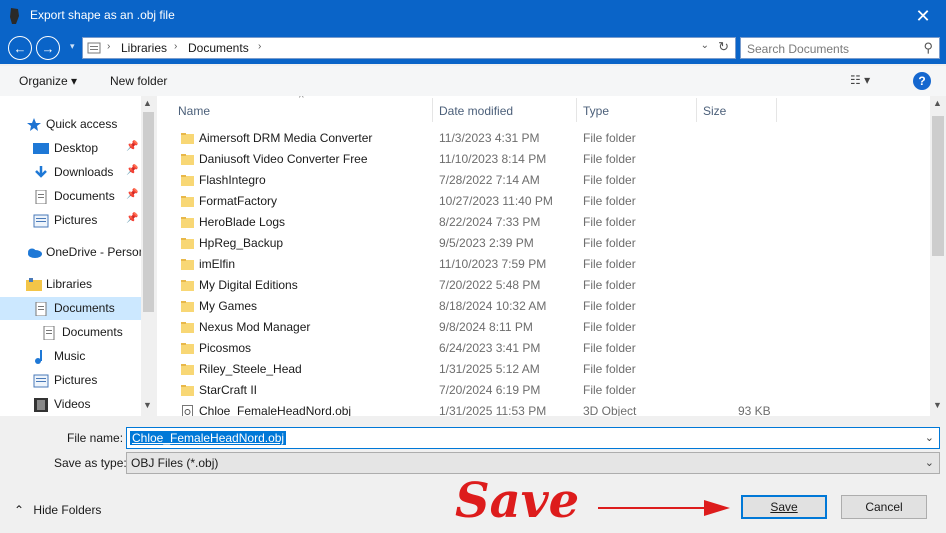  What do you see at coordinates (928, 48) in the screenshot?
I see `search-icon: ⚲` at bounding box center [928, 48].